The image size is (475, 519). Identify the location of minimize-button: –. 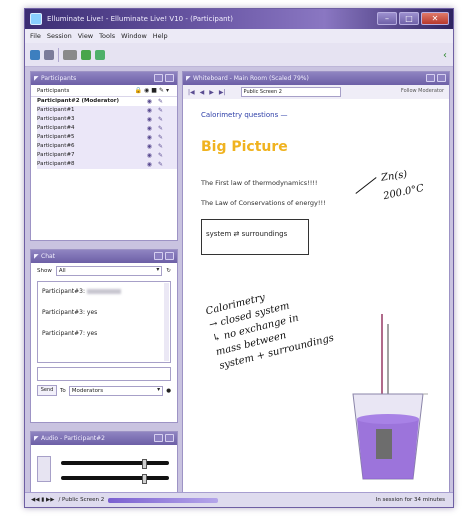
(387, 18).